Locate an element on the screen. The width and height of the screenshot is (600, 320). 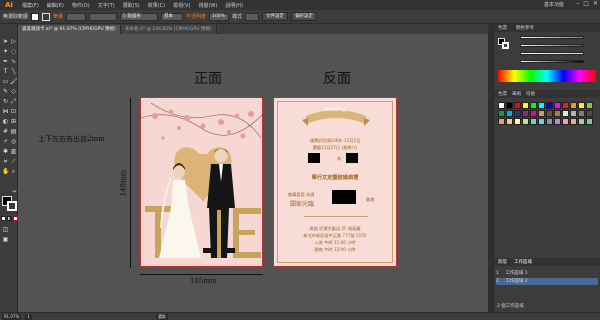
eyedropper-tool-icon: ⌿ is located at coordinates (5, 141).